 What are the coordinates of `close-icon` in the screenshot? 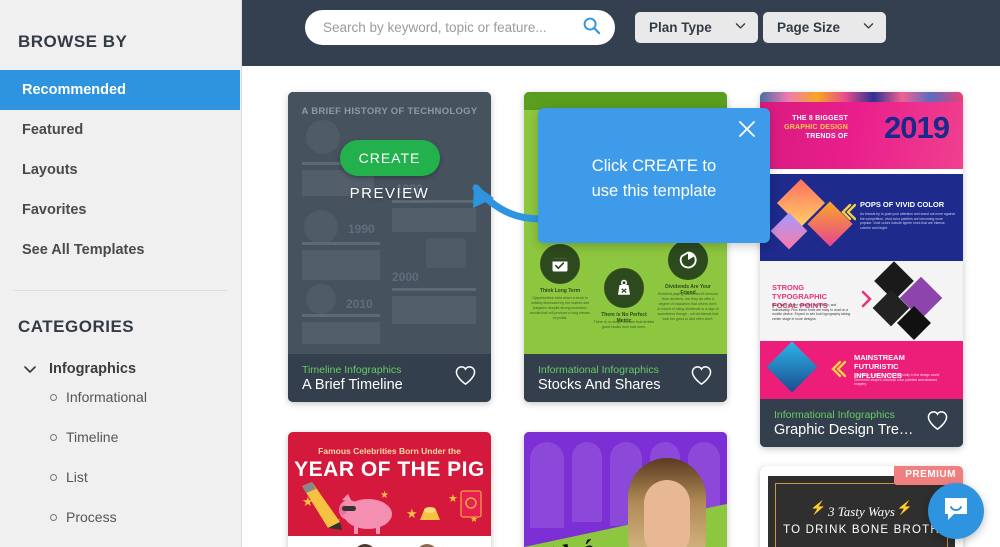 It's located at (747, 129).